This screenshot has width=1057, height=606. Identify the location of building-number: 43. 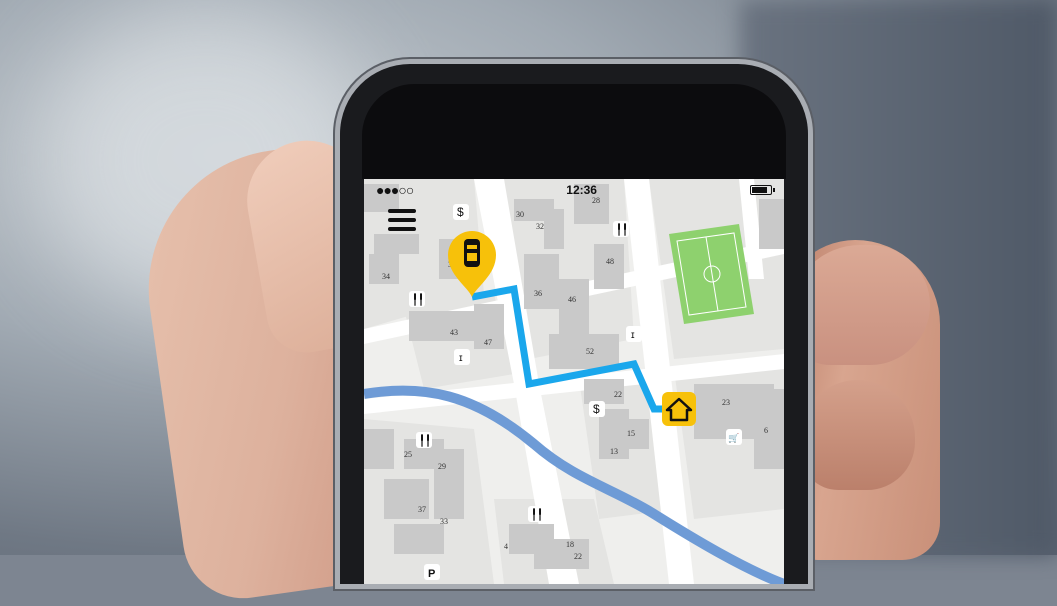
(454, 332).